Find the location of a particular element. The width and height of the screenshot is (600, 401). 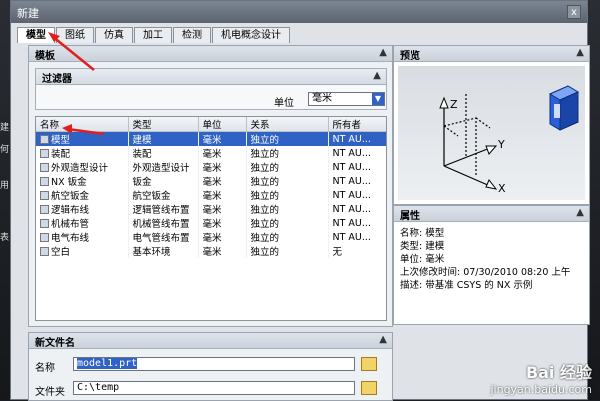

axis-z-label: Z is located at coordinates (454, 104).